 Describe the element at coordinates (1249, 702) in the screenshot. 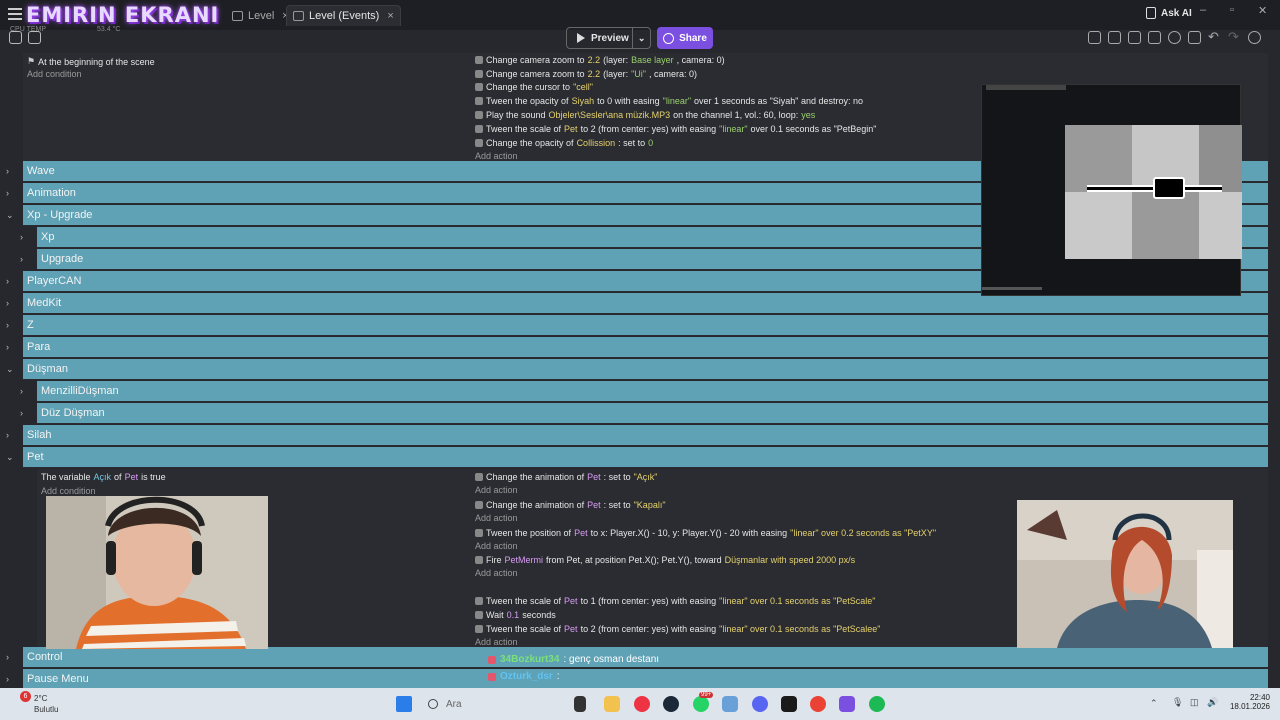

I see `clock: 22:40 18.01.2026` at that location.